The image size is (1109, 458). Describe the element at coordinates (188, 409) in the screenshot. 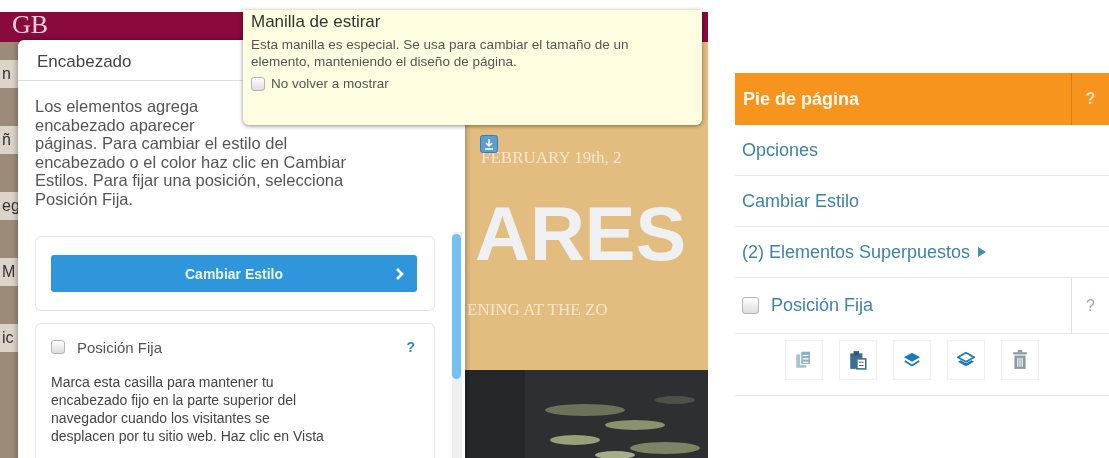

I see `description-text: Marca esta casilla para mantener tu encabezado fijo en la parte superior del navegador cuando los visitantes se desplacen por tu sitio web. Haz clic en Vista` at that location.